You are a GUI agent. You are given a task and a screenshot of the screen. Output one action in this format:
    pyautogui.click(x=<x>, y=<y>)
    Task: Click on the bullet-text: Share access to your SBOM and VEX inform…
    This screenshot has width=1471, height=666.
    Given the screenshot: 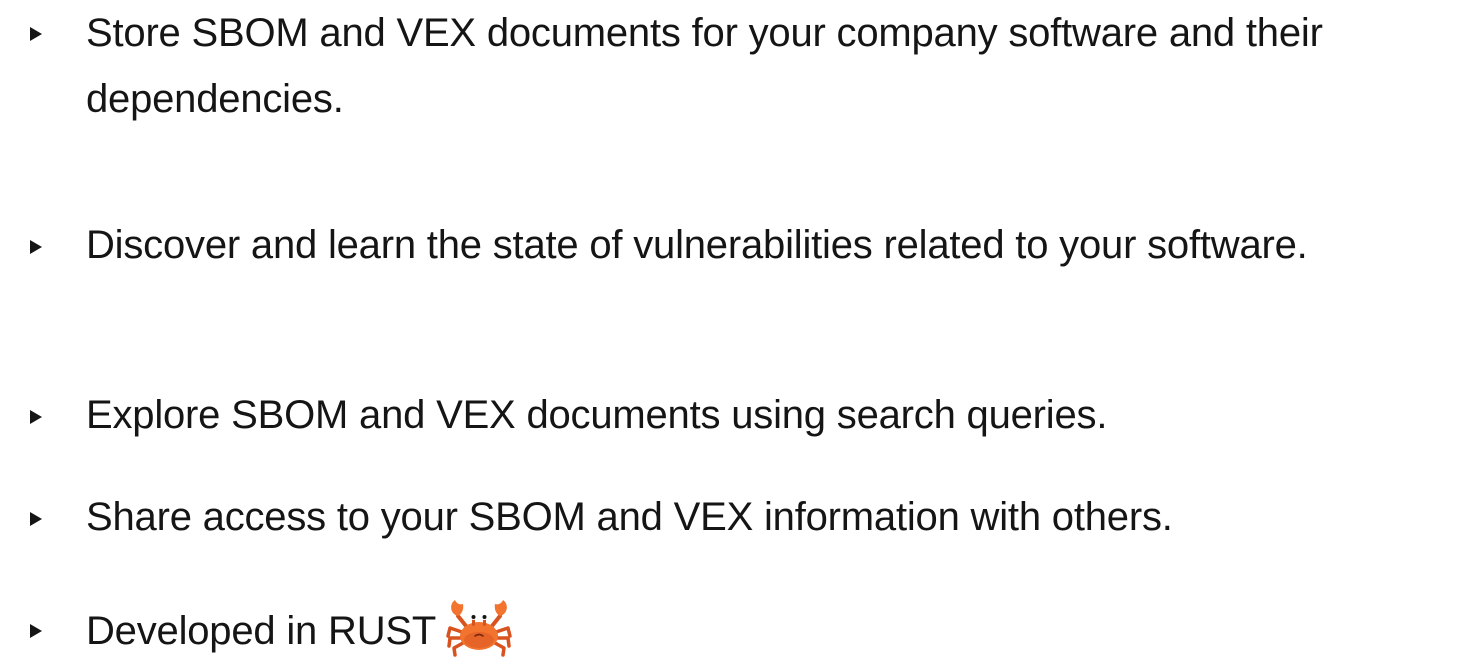 What is the action you would take?
    pyautogui.click(x=629, y=517)
    